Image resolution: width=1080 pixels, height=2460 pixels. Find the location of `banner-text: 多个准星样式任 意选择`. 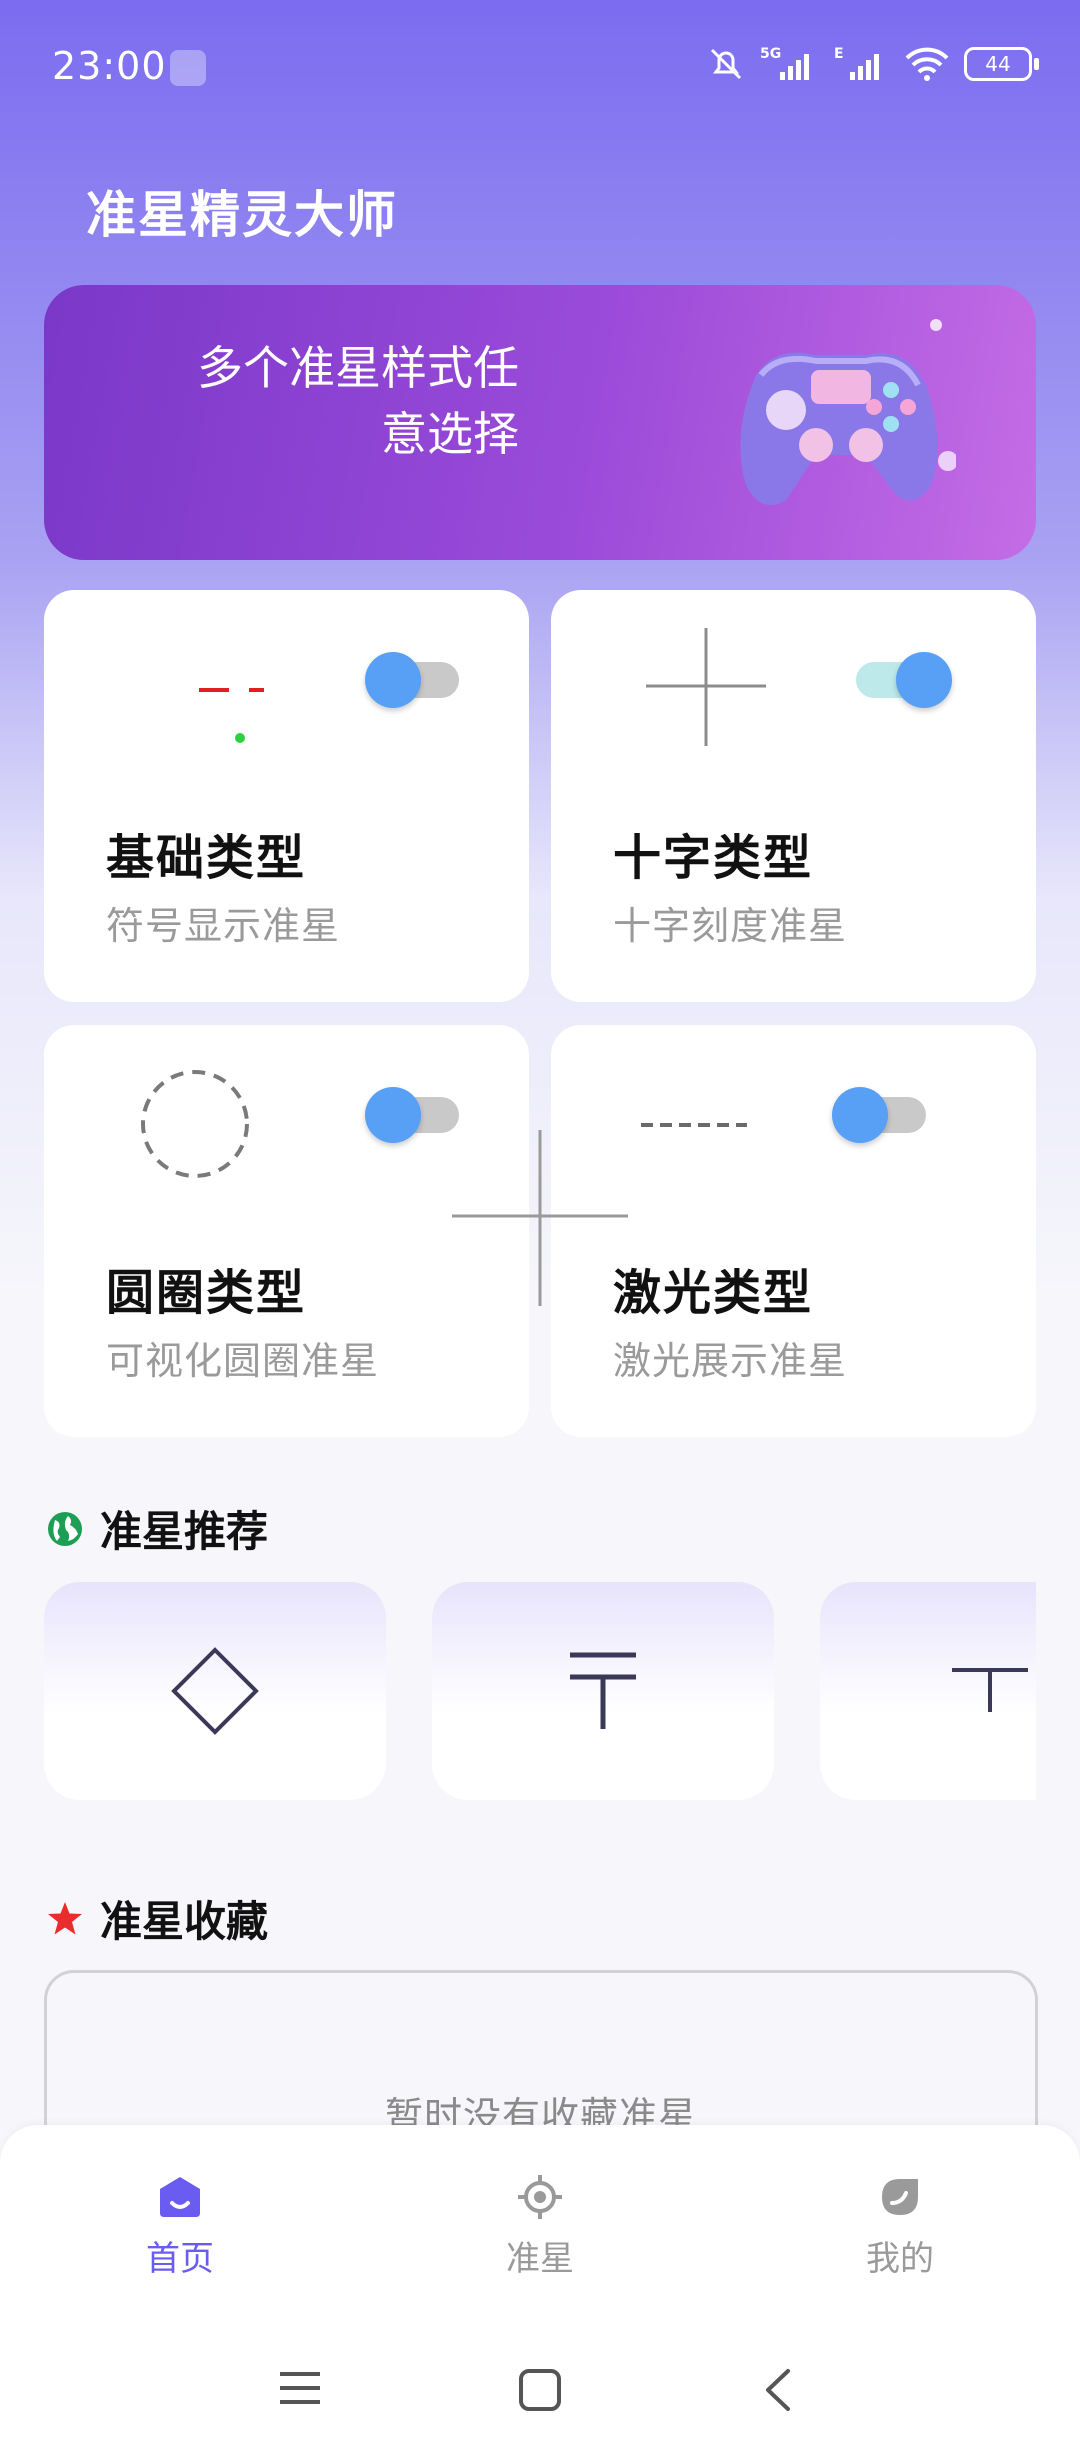

banner-text: 多个准星样式任 意选择 is located at coordinates (321, 401).